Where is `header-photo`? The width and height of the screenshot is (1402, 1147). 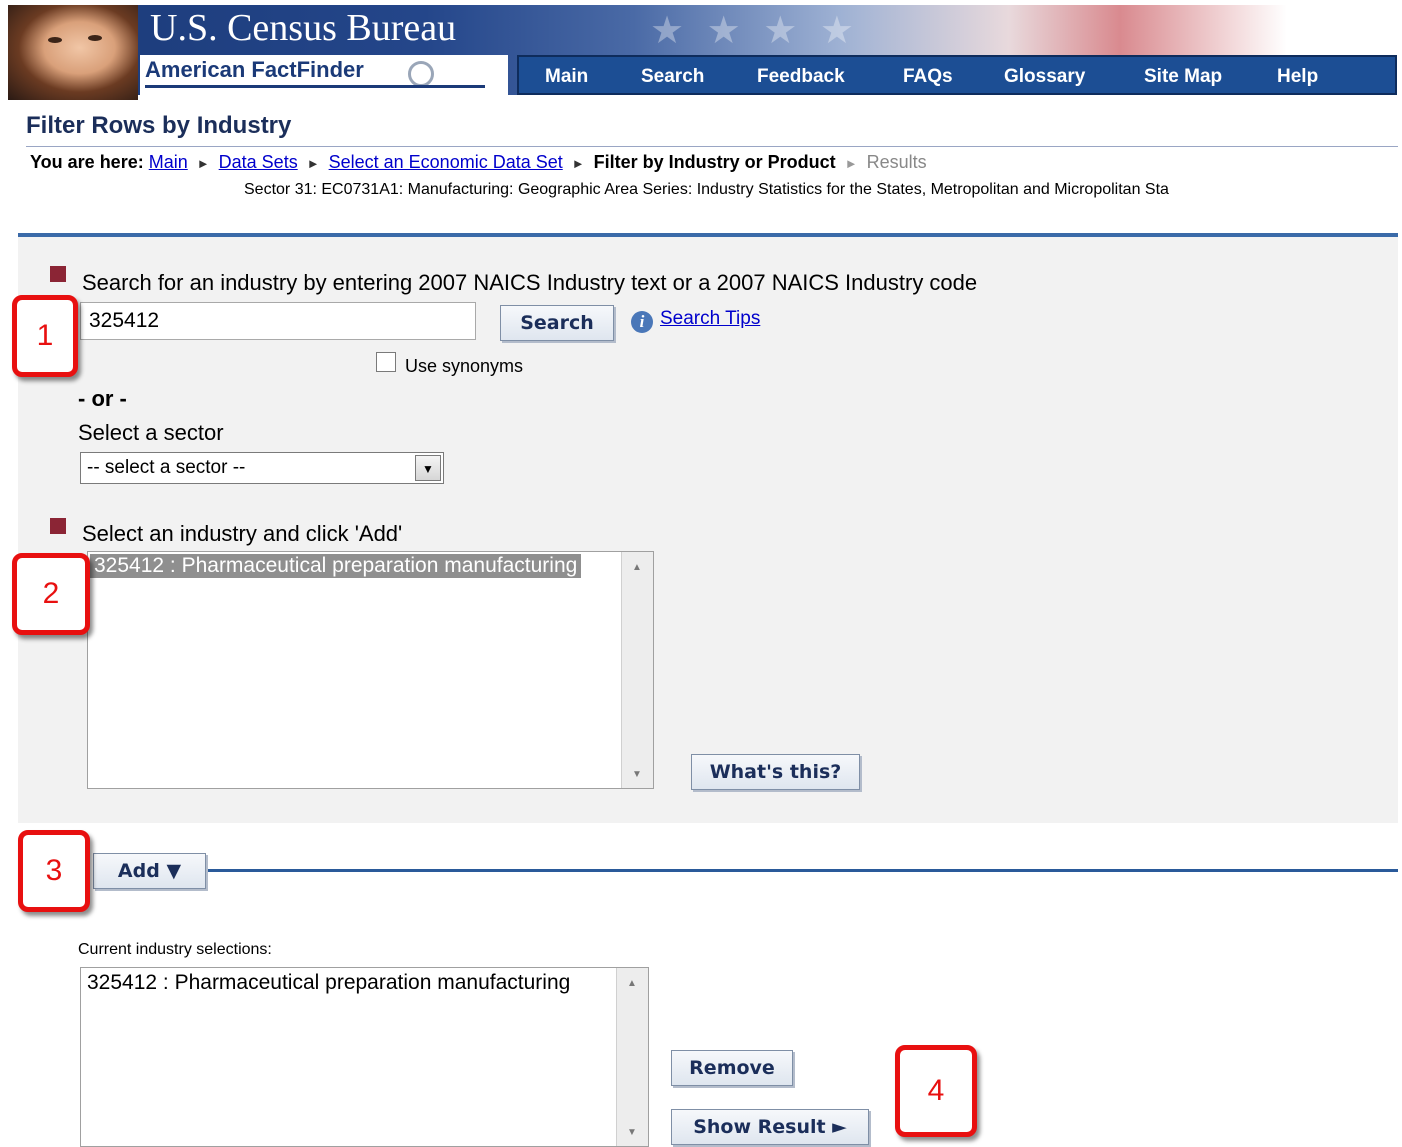
header-photo is located at coordinates (73, 52).